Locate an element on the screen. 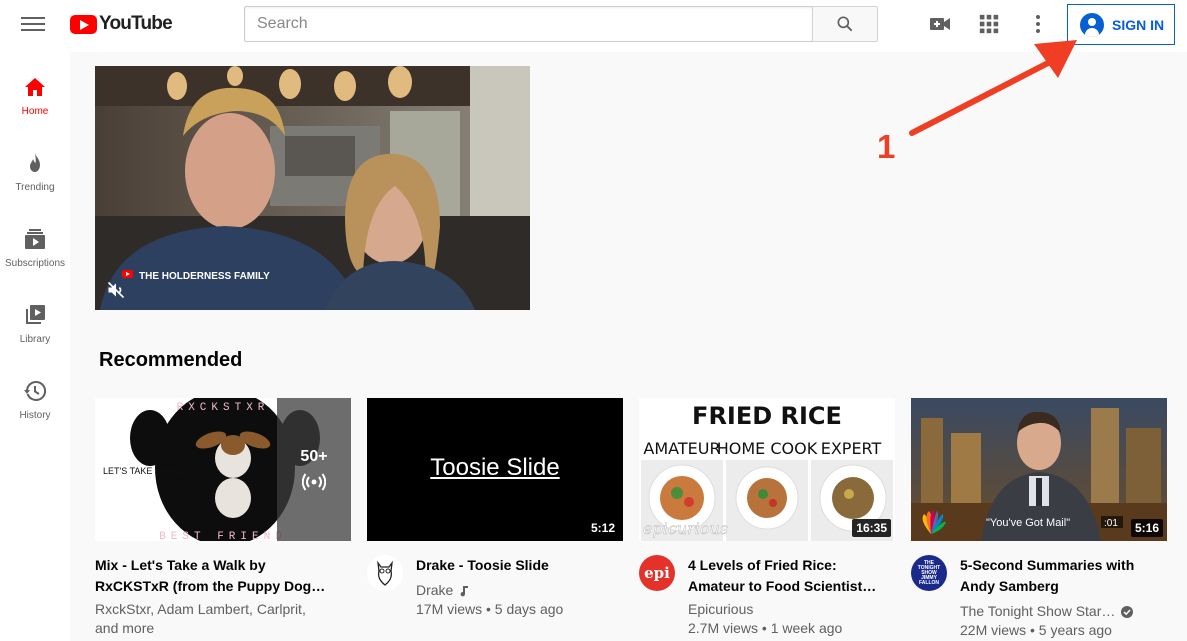 The width and height of the screenshot is (1187, 641). sidebar-item-trending: Trending is located at coordinates (35, 187).